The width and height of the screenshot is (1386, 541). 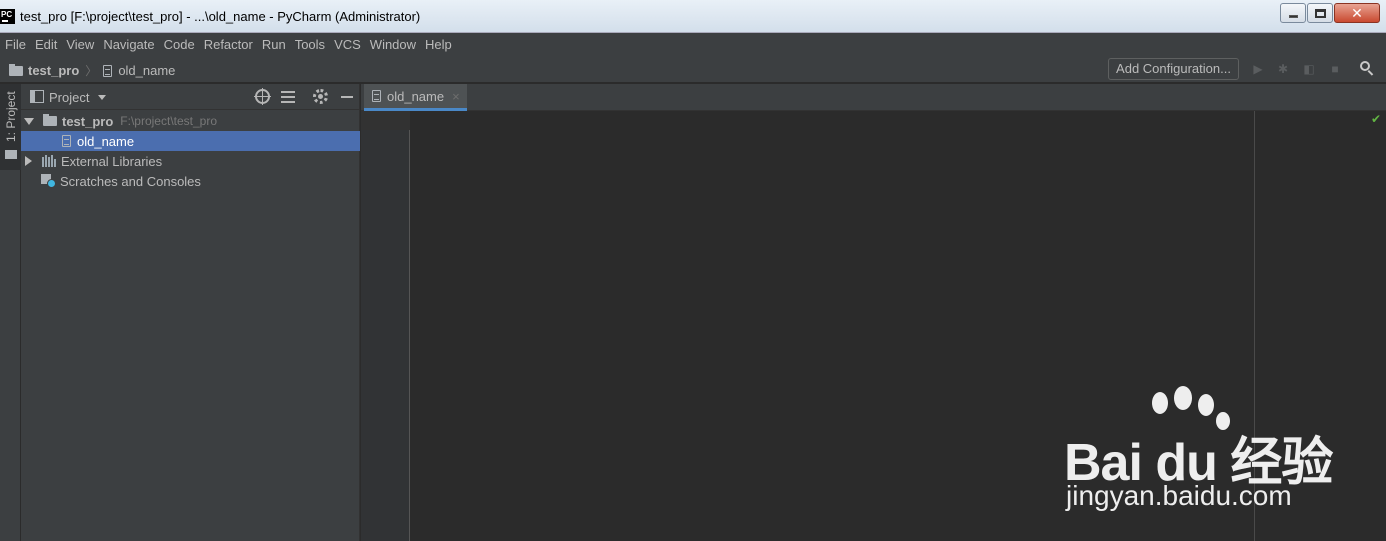 I want to click on project-view-icon, so click(x=37, y=96).